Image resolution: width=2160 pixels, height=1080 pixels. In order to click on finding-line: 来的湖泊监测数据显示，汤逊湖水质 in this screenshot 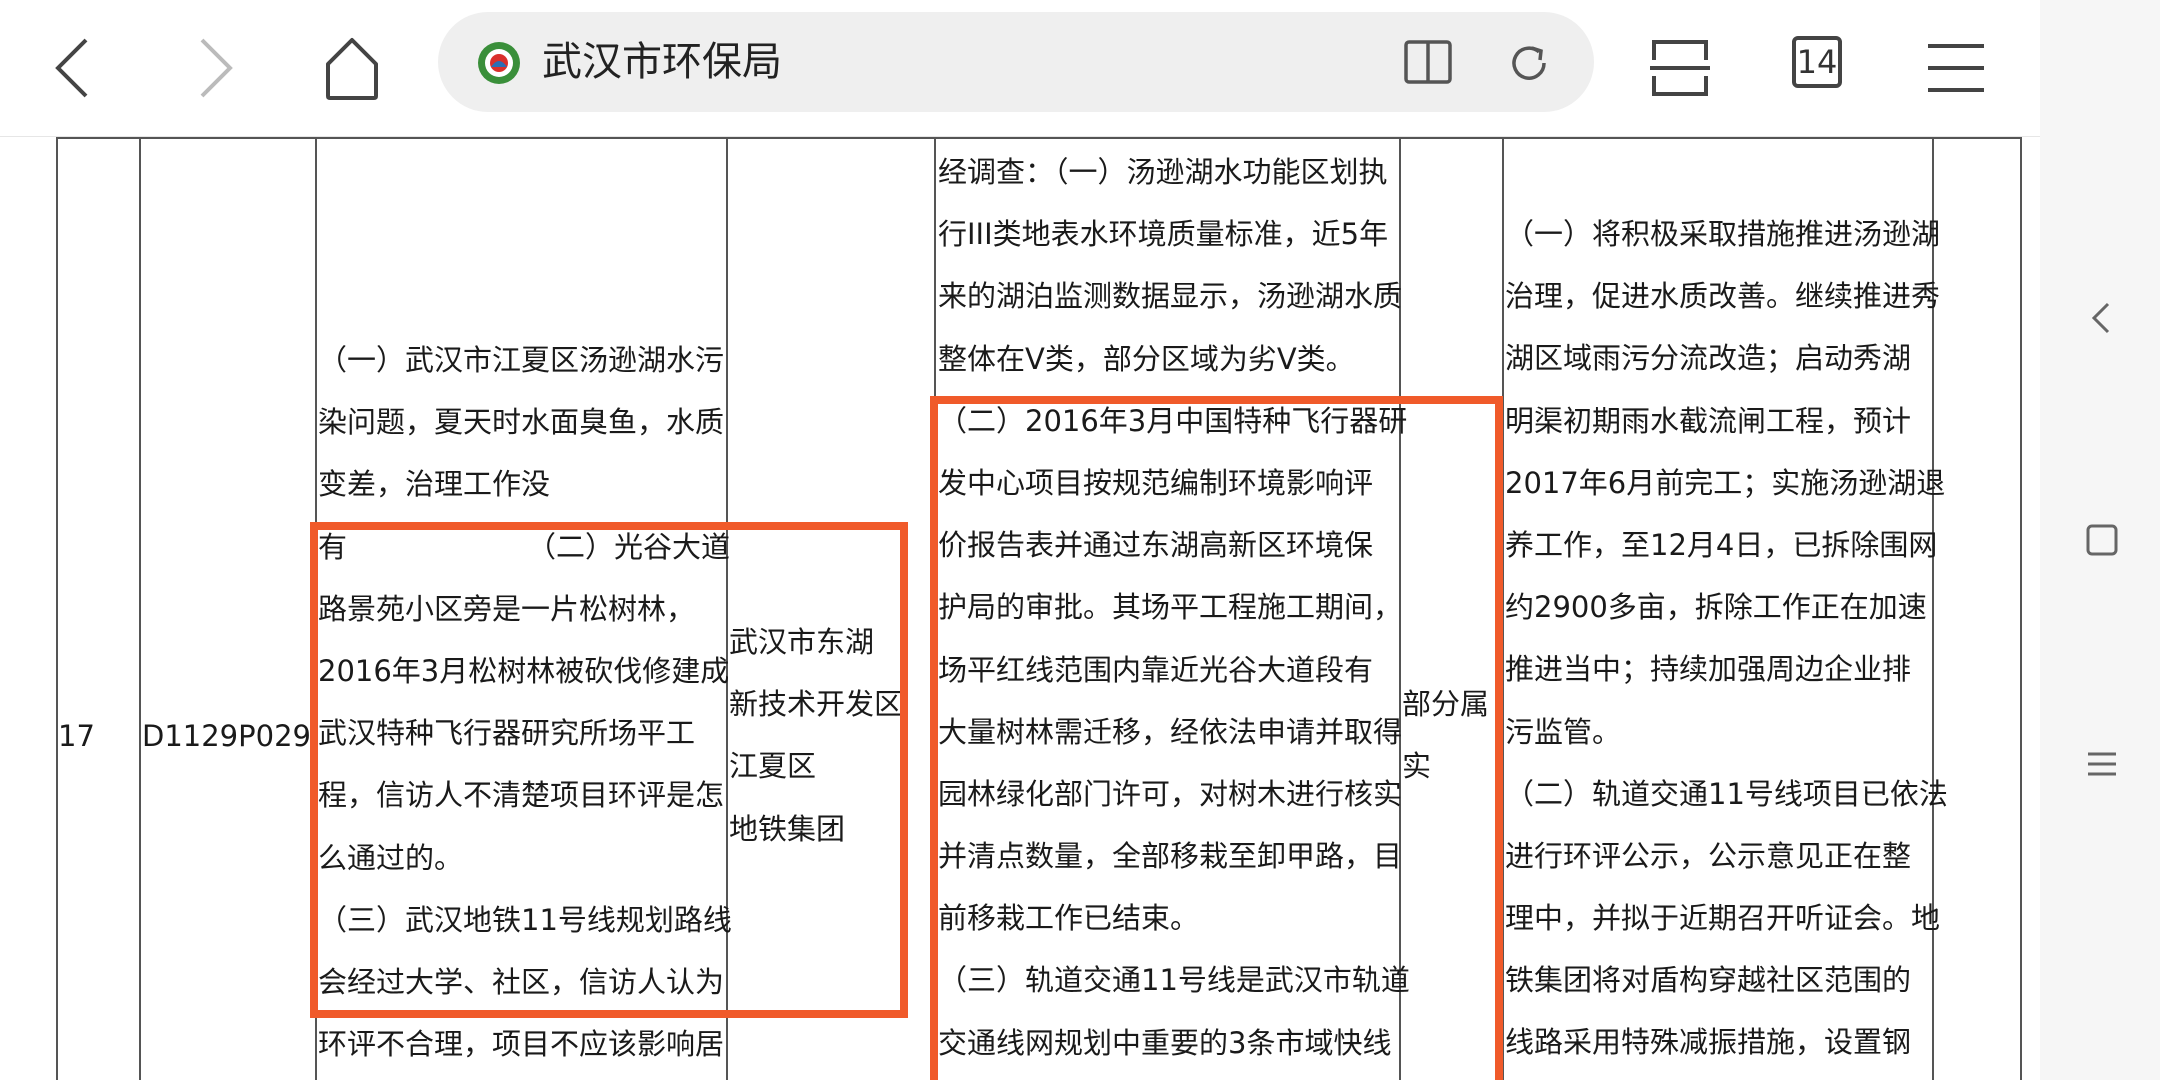, I will do `click(1170, 296)`.